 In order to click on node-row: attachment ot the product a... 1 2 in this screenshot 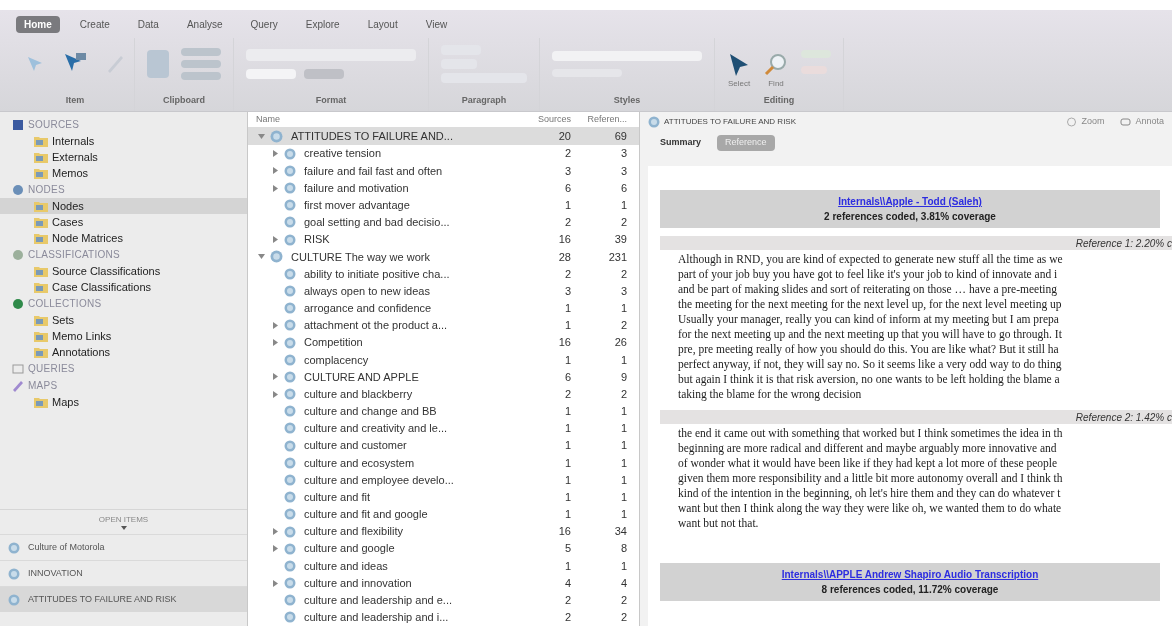, I will do `click(443, 325)`.